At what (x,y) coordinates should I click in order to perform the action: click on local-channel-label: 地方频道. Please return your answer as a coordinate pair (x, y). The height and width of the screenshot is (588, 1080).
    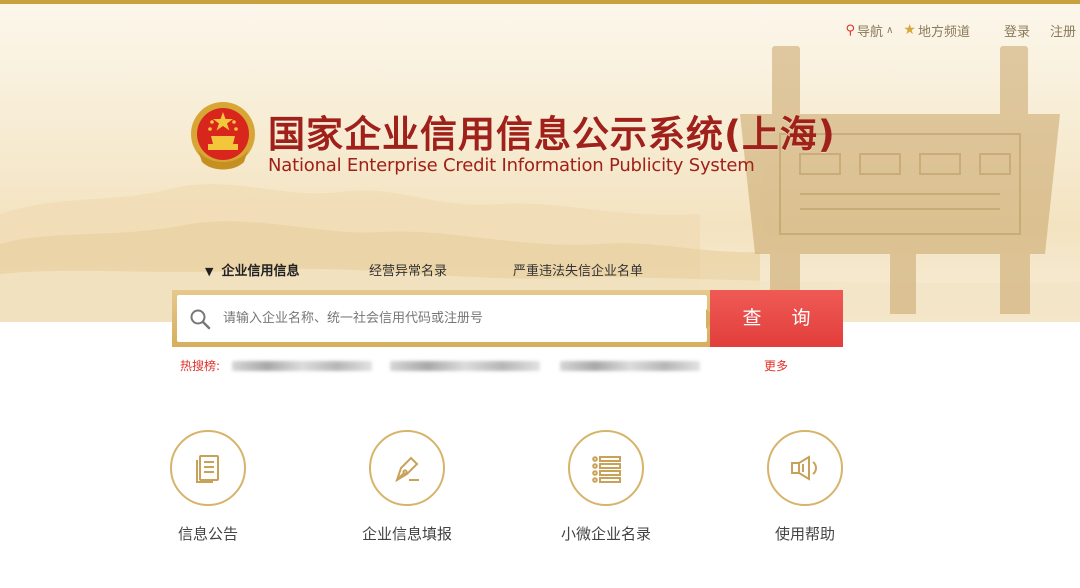
    Looking at the image, I should click on (943, 32).